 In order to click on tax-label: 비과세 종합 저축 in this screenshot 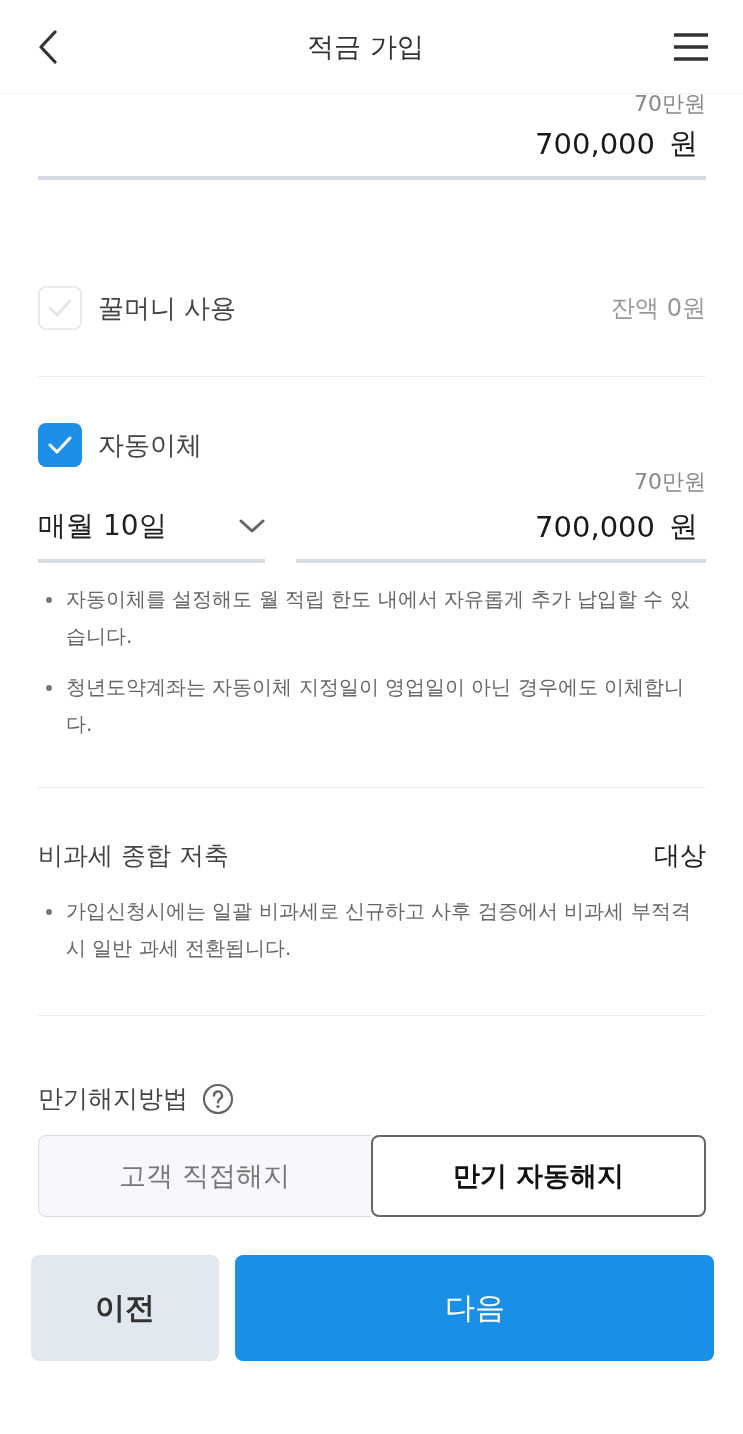, I will do `click(133, 856)`.